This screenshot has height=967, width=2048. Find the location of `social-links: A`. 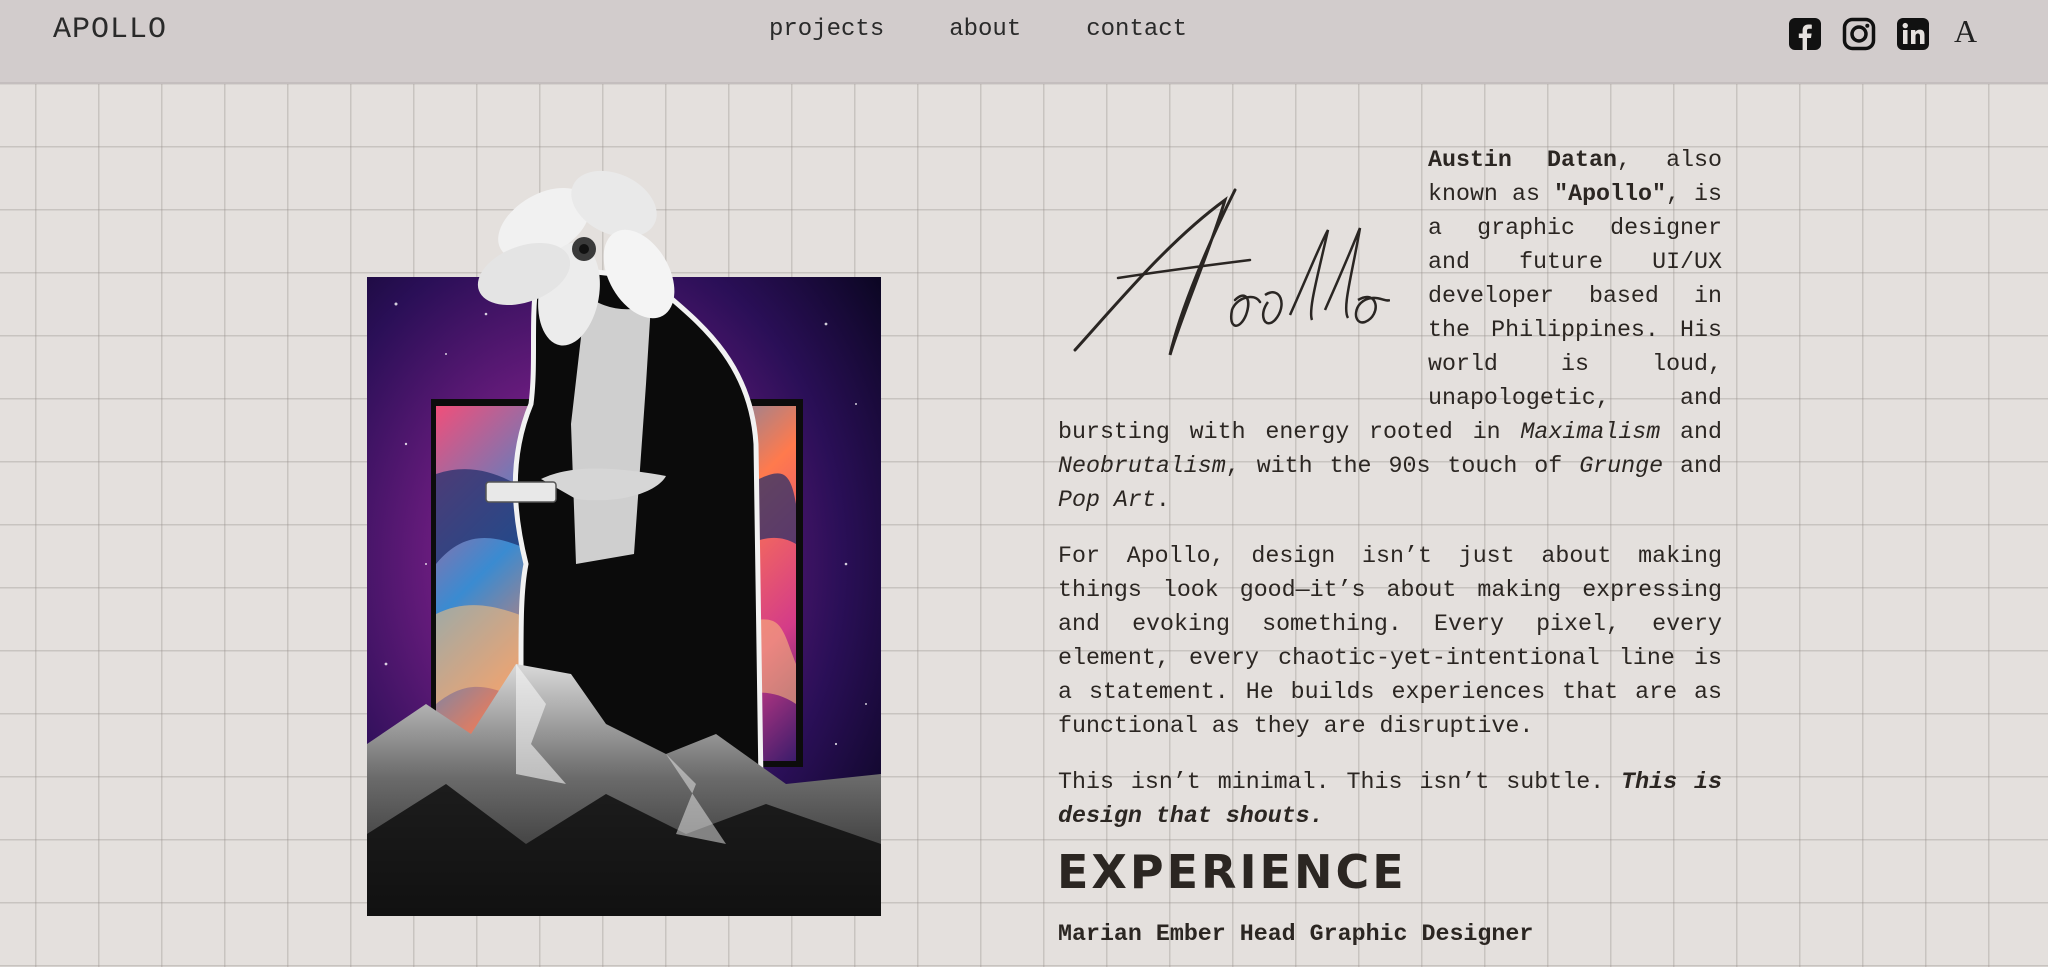

social-links: A is located at coordinates (1882, 32).